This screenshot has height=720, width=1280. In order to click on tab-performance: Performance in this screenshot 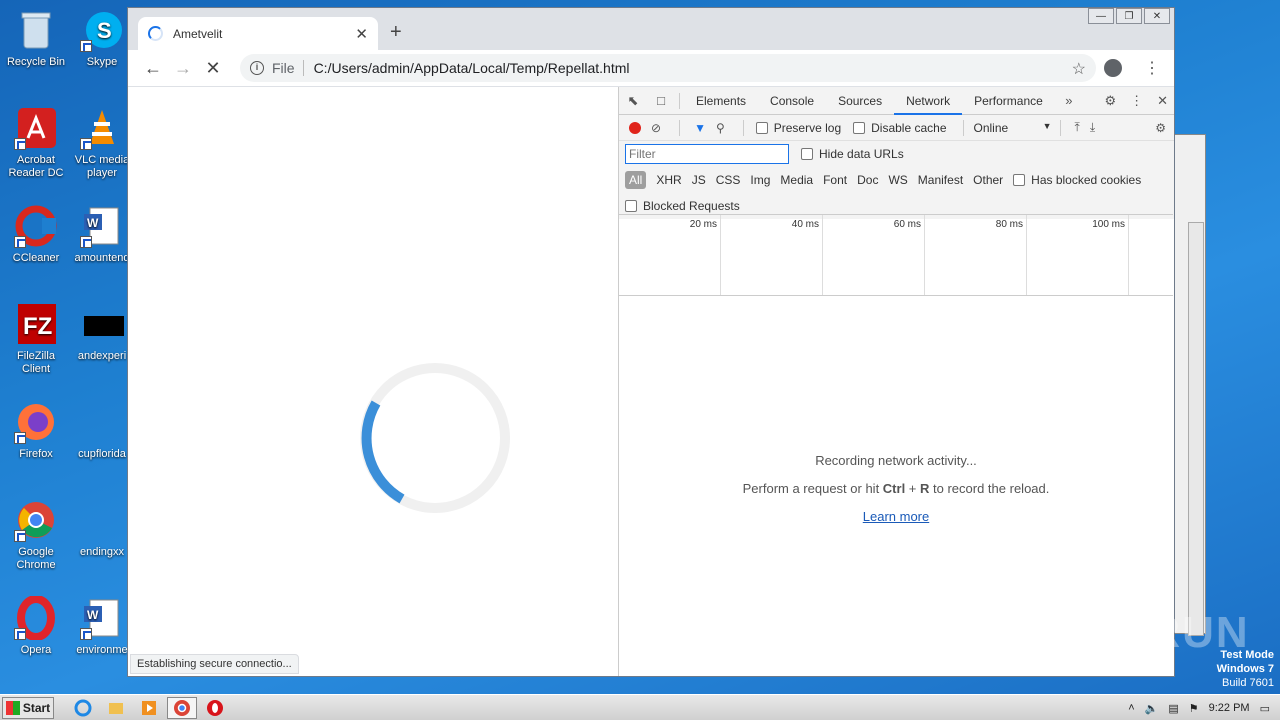, I will do `click(1008, 101)`.